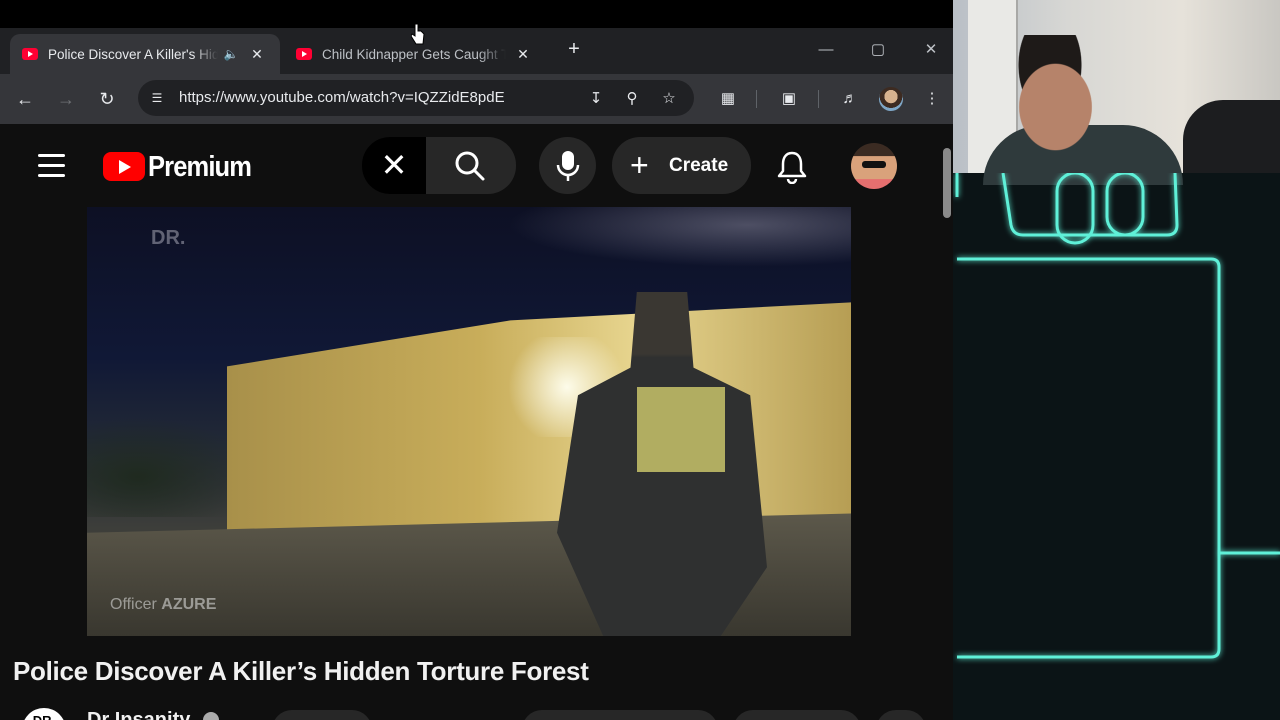 The height and width of the screenshot is (720, 1280). I want to click on subscribe-button, so click(322, 715).